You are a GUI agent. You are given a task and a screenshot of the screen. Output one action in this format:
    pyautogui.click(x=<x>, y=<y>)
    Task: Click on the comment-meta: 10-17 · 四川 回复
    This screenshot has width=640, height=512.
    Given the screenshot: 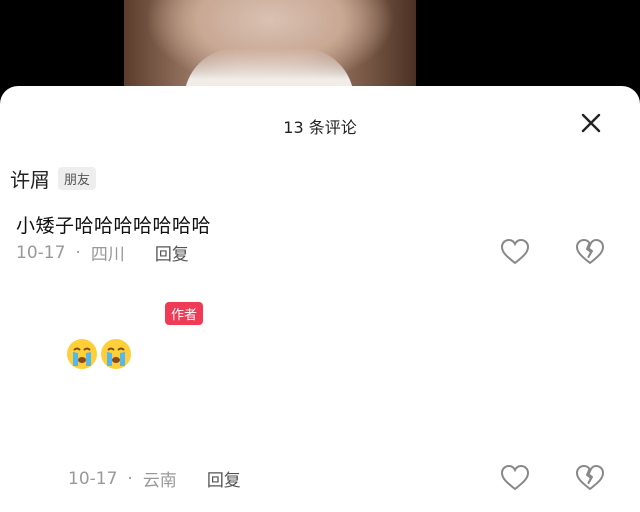 What is the action you would take?
    pyautogui.click(x=102, y=253)
    